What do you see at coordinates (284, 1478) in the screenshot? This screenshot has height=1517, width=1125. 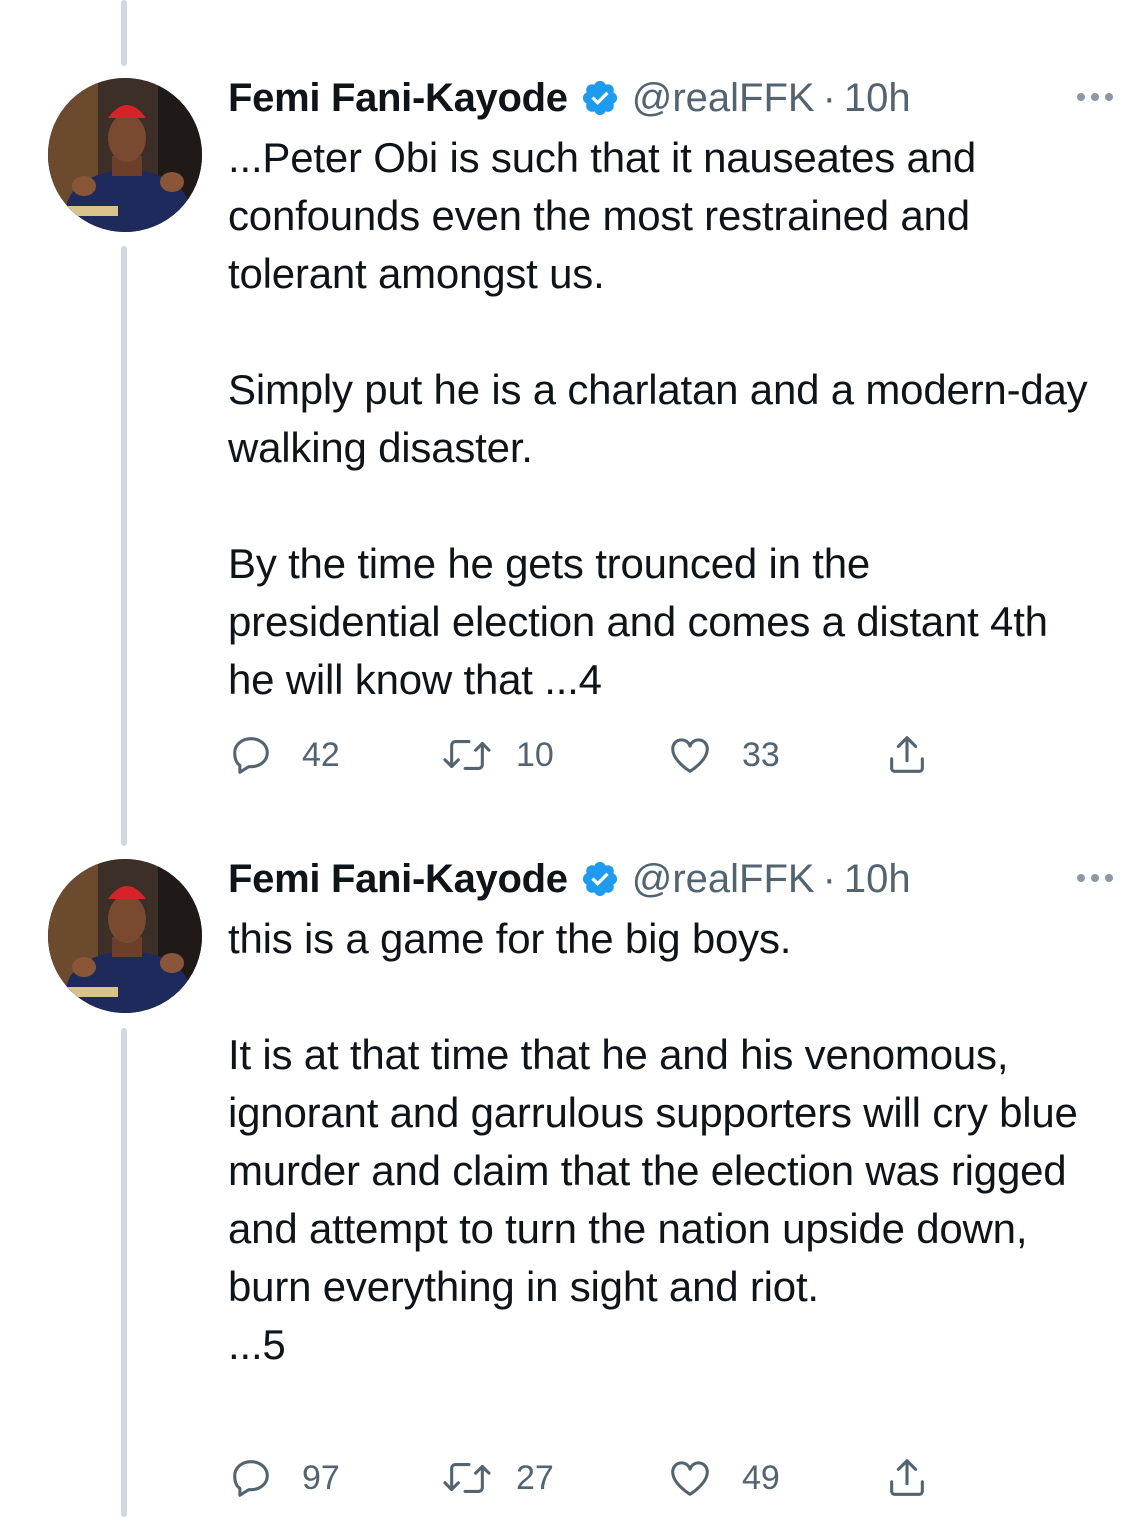 I see `reply-button: 97` at bounding box center [284, 1478].